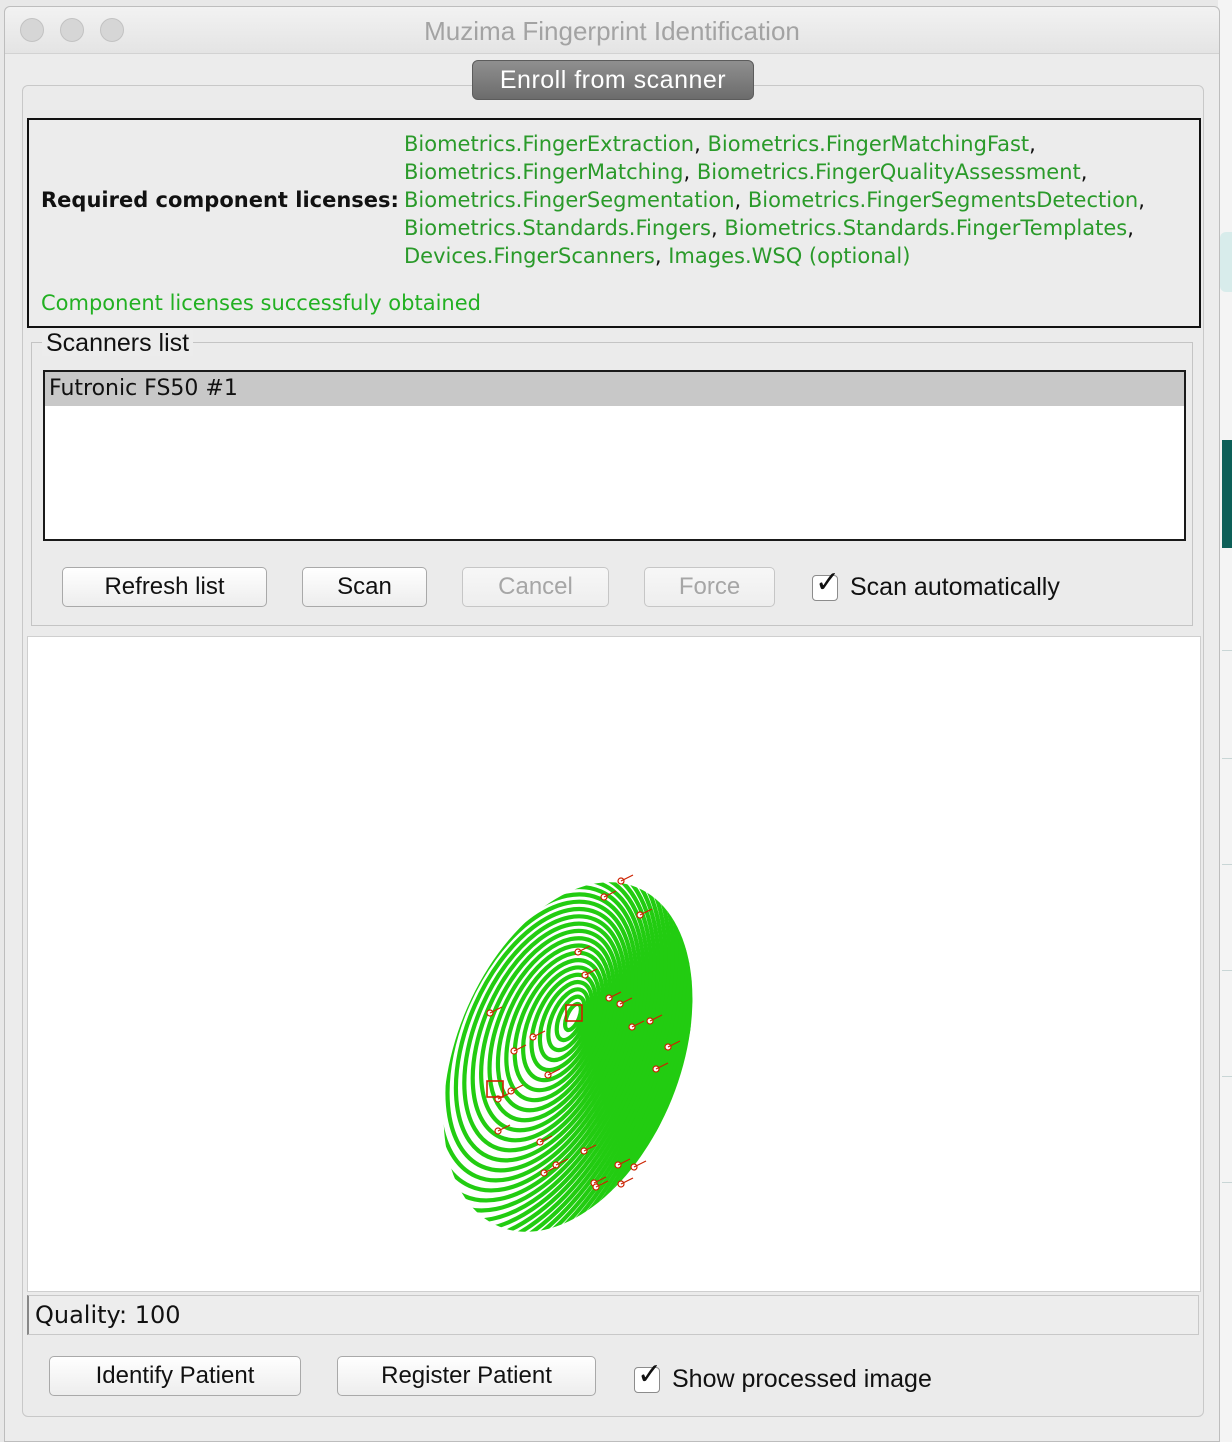 This screenshot has height=1442, width=1232. I want to click on quality-bar: Quality: 100, so click(613, 1315).